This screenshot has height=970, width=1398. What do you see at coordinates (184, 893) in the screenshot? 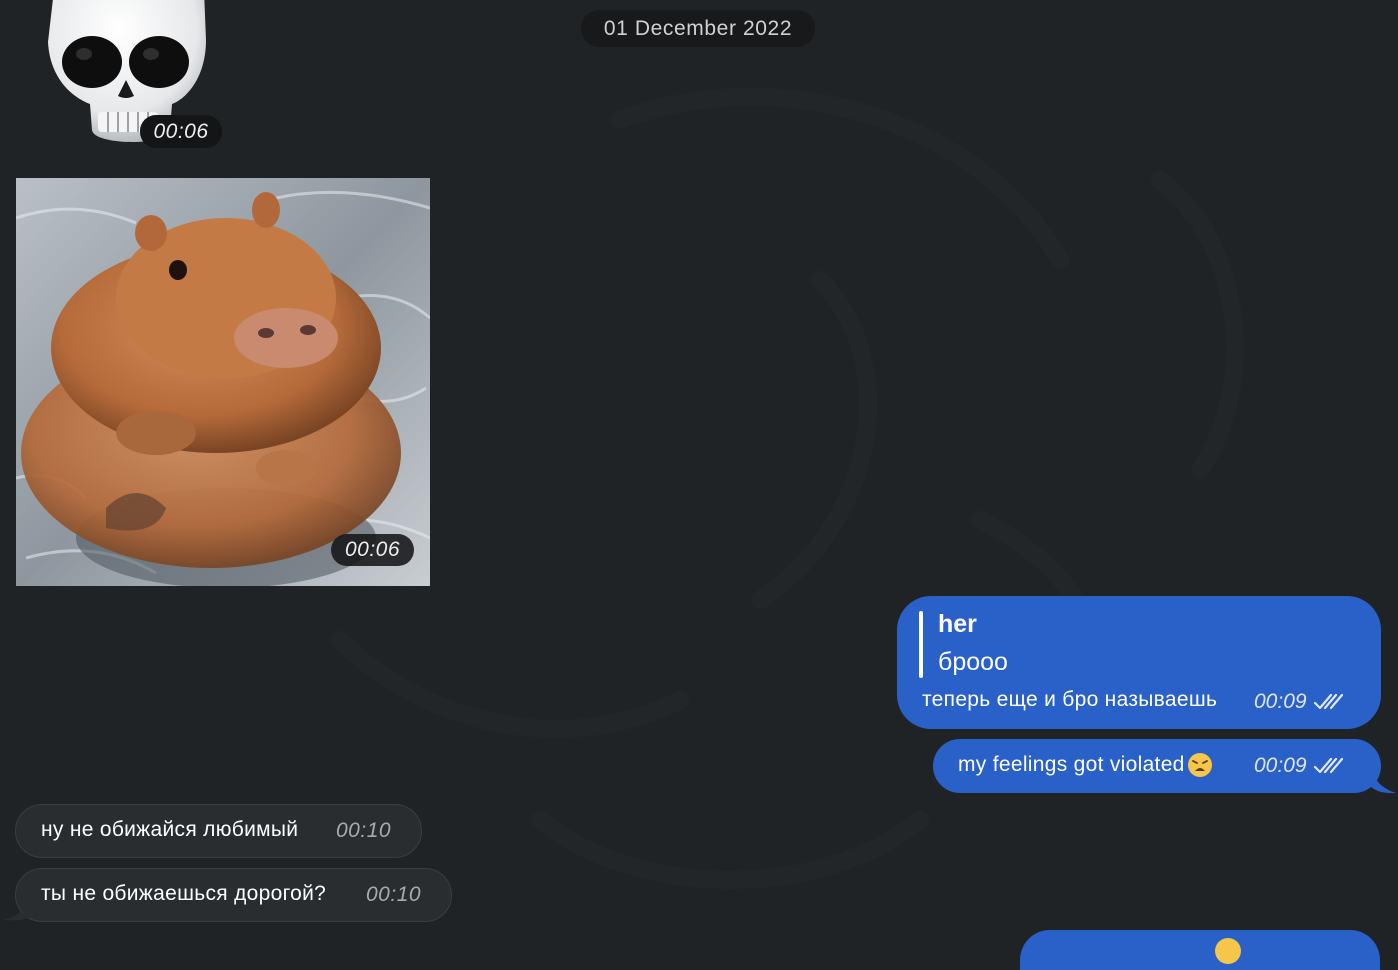
I see `message-text: ты не обижаешься дорогой?` at bounding box center [184, 893].